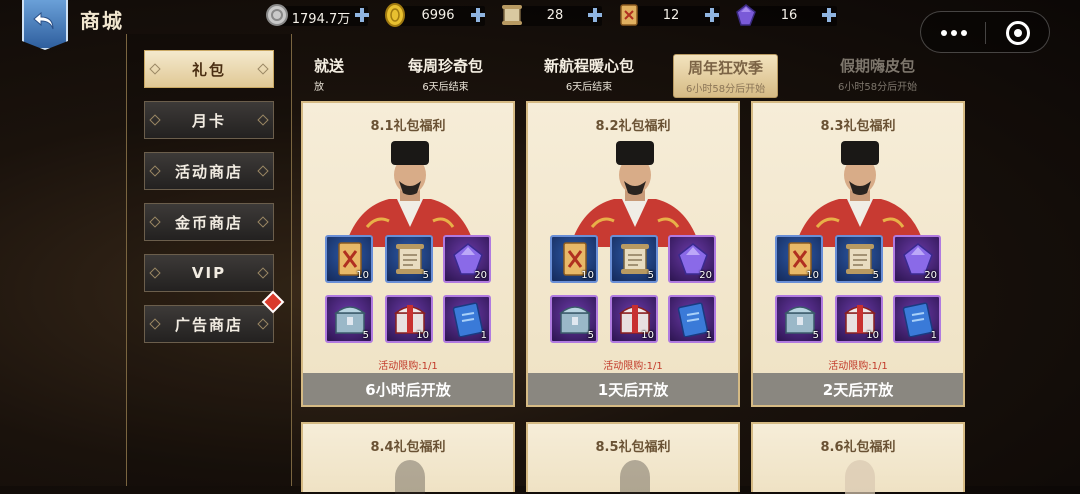 Image resolution: width=1080 pixels, height=494 pixels. Describe the element at coordinates (629, 15) in the screenshot. I see `token-card-icon` at that location.